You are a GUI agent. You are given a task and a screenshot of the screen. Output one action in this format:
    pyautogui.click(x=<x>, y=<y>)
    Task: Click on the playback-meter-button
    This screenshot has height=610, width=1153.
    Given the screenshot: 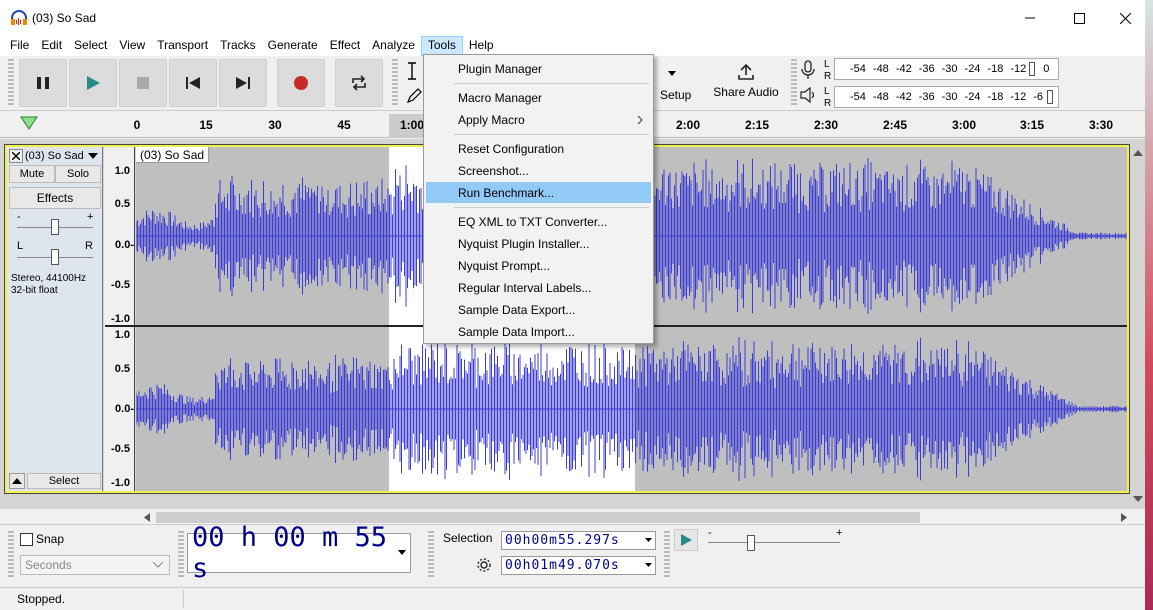 What is the action you would take?
    pyautogui.click(x=810, y=96)
    